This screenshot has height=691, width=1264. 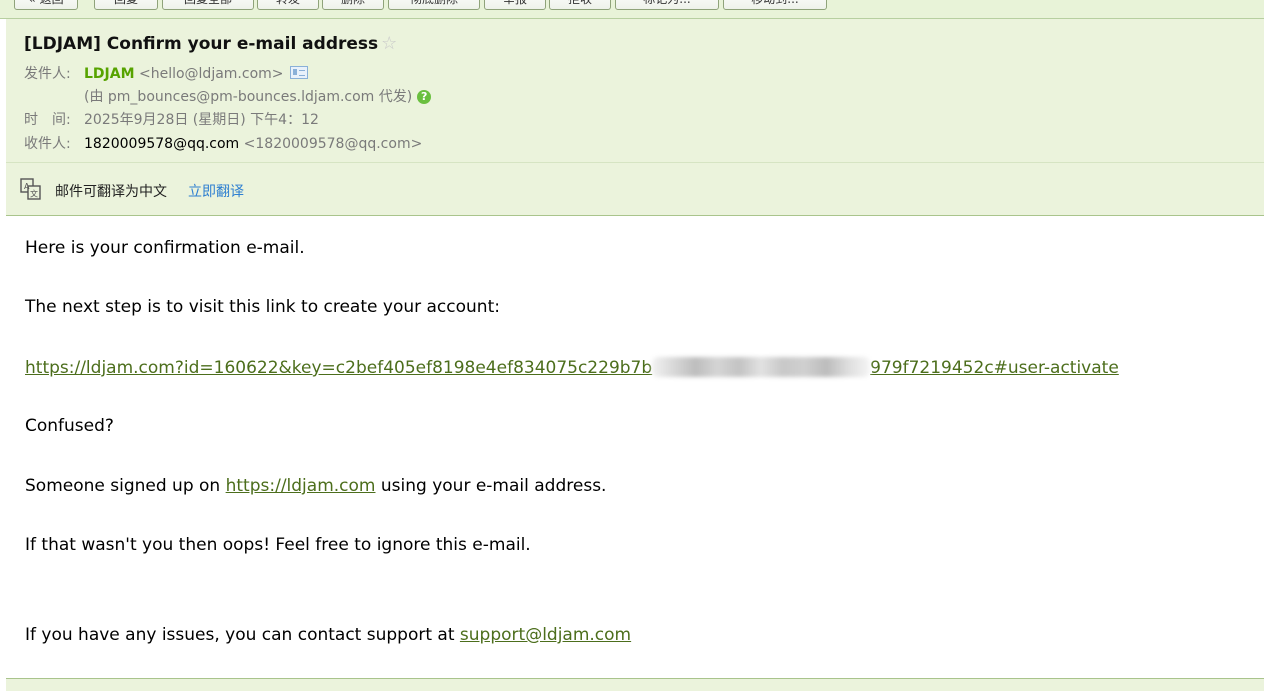 What do you see at coordinates (333, 144) in the screenshot?
I see `recipient-address: <1820009578@qq.com>` at bounding box center [333, 144].